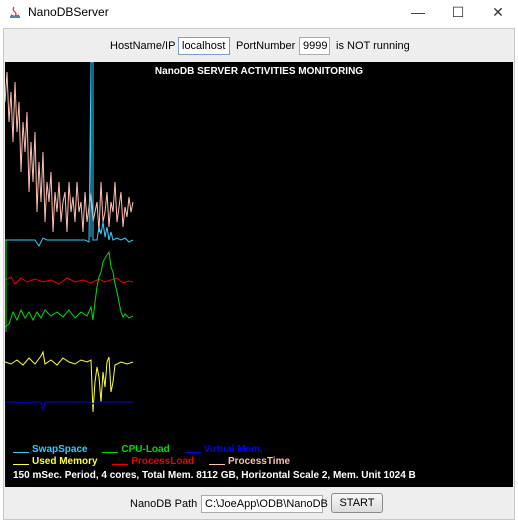 The width and height of the screenshot is (518, 523). Describe the element at coordinates (164, 504) in the screenshot. I see `path-label: NanoDB Path` at that location.